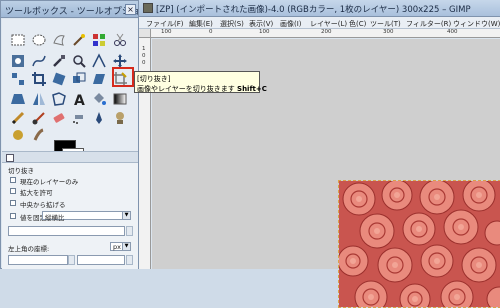  Describe the element at coordinates (59, 61) in the screenshot. I see `color-picker-tool-icon` at that location.